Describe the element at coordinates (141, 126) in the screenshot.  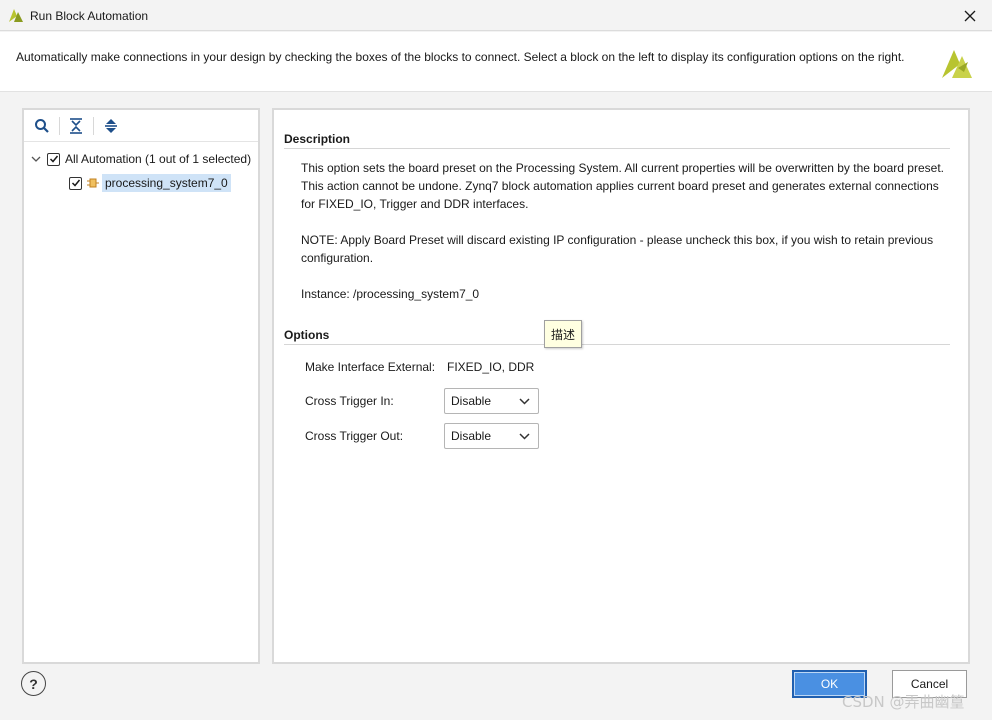
I see `tree-toolbar` at that location.